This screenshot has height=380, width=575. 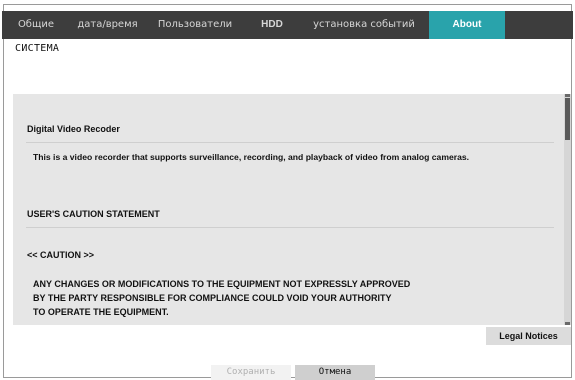 What do you see at coordinates (567, 209) in the screenshot?
I see `content-scrollbar` at bounding box center [567, 209].